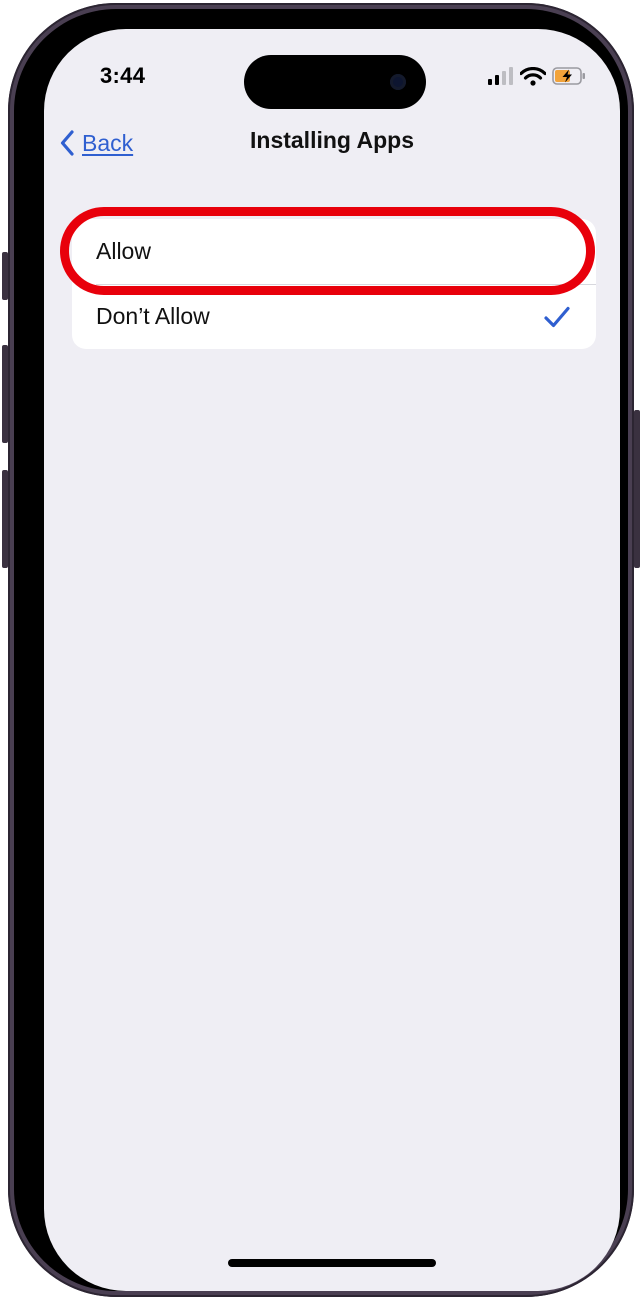 Image resolution: width=642 pixels, height=1301 pixels. I want to click on option-dont-allow: Don’t Allow, so click(334, 316).